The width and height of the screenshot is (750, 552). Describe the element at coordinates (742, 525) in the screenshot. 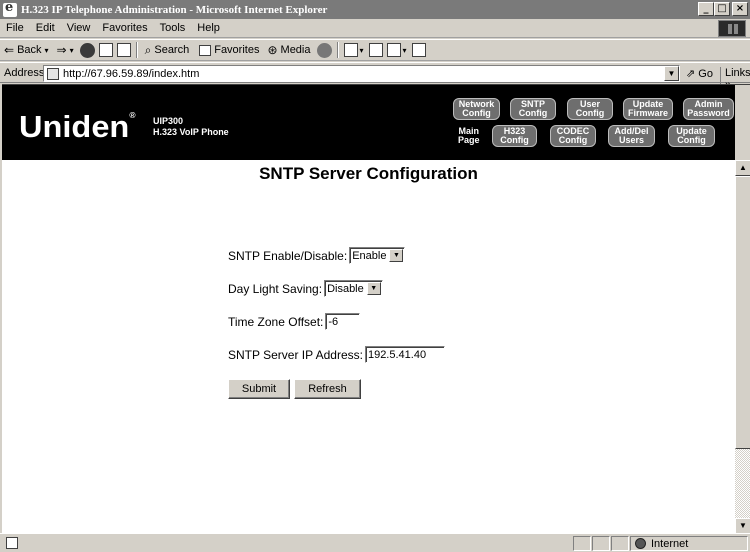

I see `scroll-down-icon: ▼` at that location.